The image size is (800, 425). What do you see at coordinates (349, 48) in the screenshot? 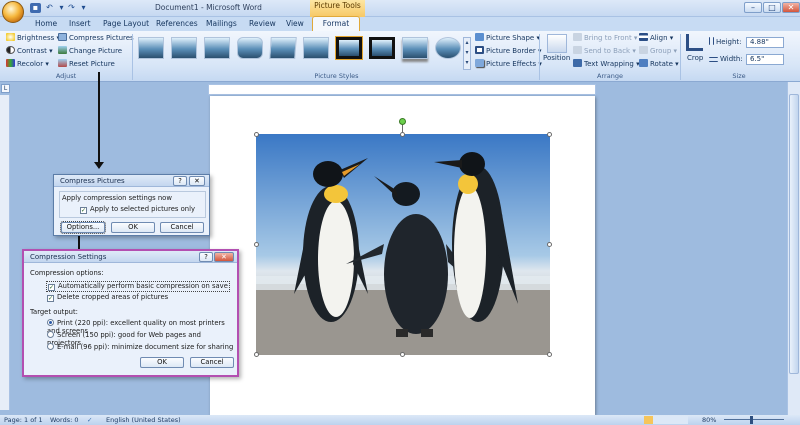
I see `picture-style-thumb-selected` at bounding box center [349, 48].